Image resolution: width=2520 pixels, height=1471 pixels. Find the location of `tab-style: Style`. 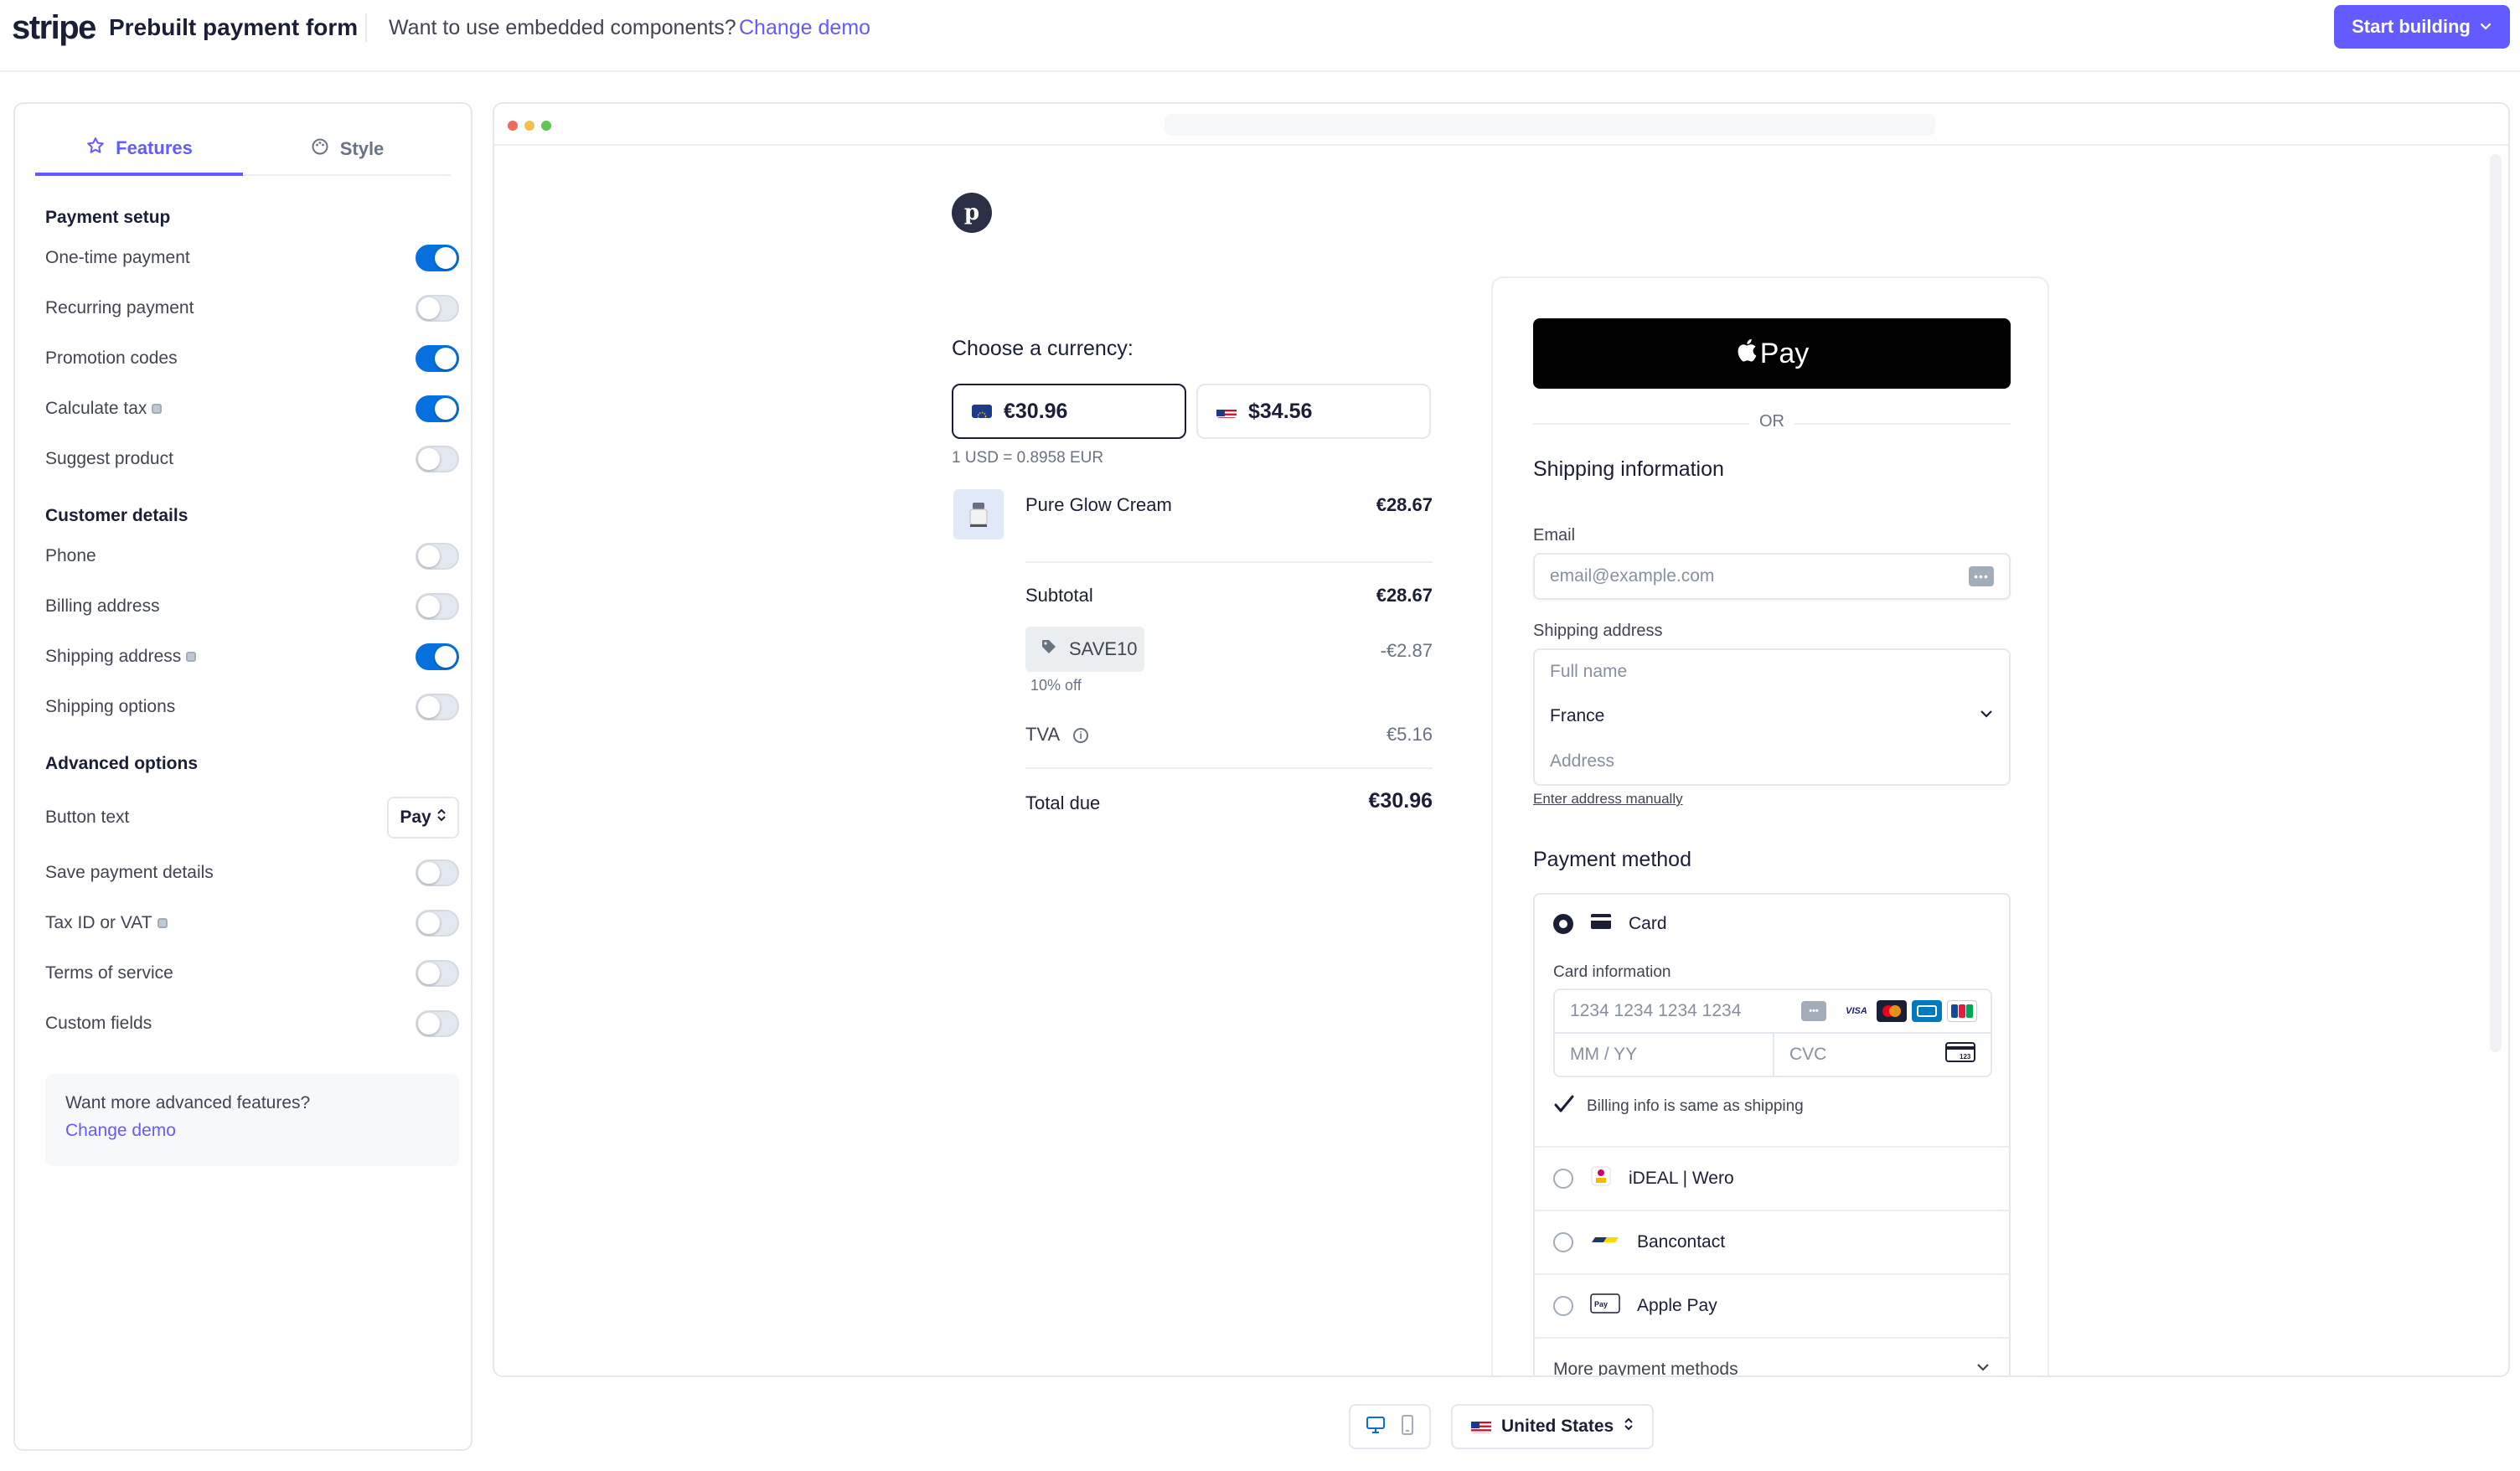

tab-style: Style is located at coordinates (347, 150).